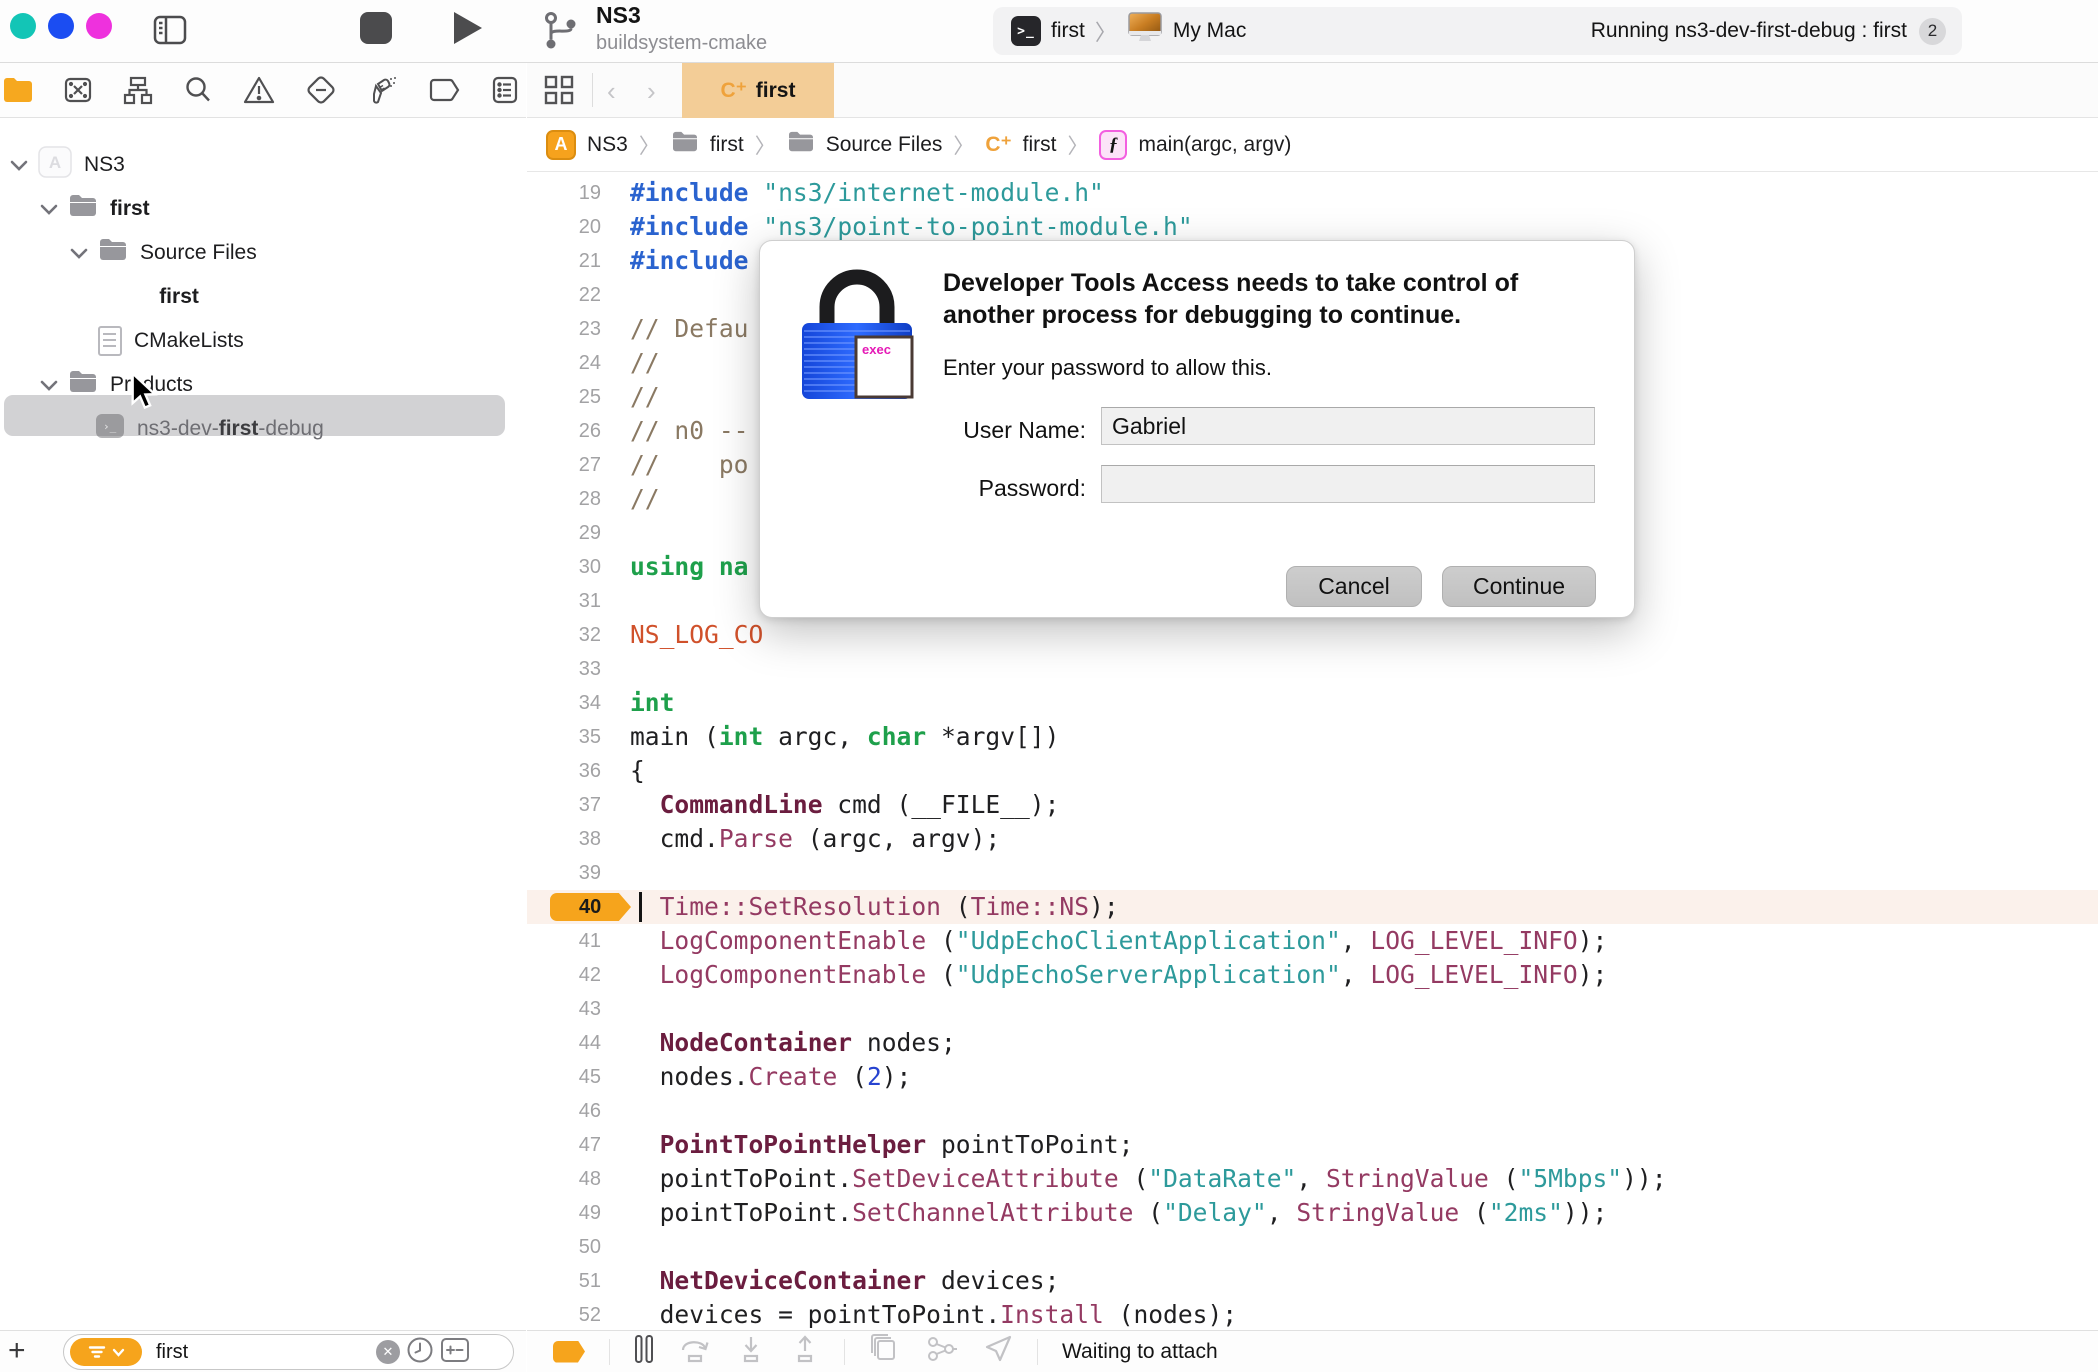 The image size is (2098, 1372). I want to click on traffic-zoom-button, so click(99, 26).